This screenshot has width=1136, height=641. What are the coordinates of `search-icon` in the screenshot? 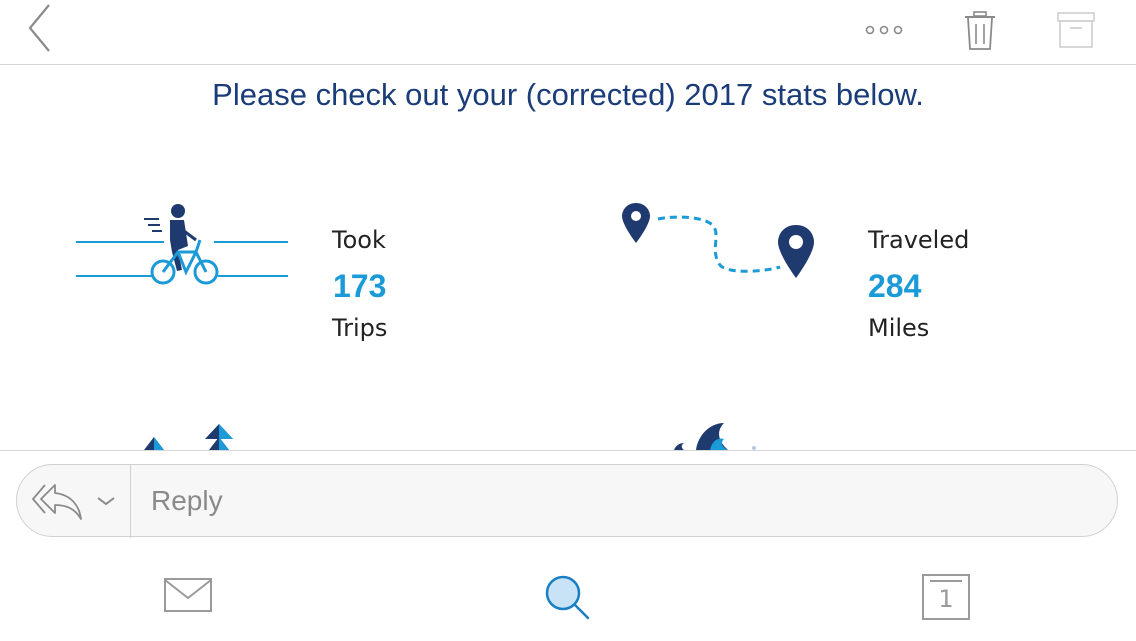 It's located at (567, 597).